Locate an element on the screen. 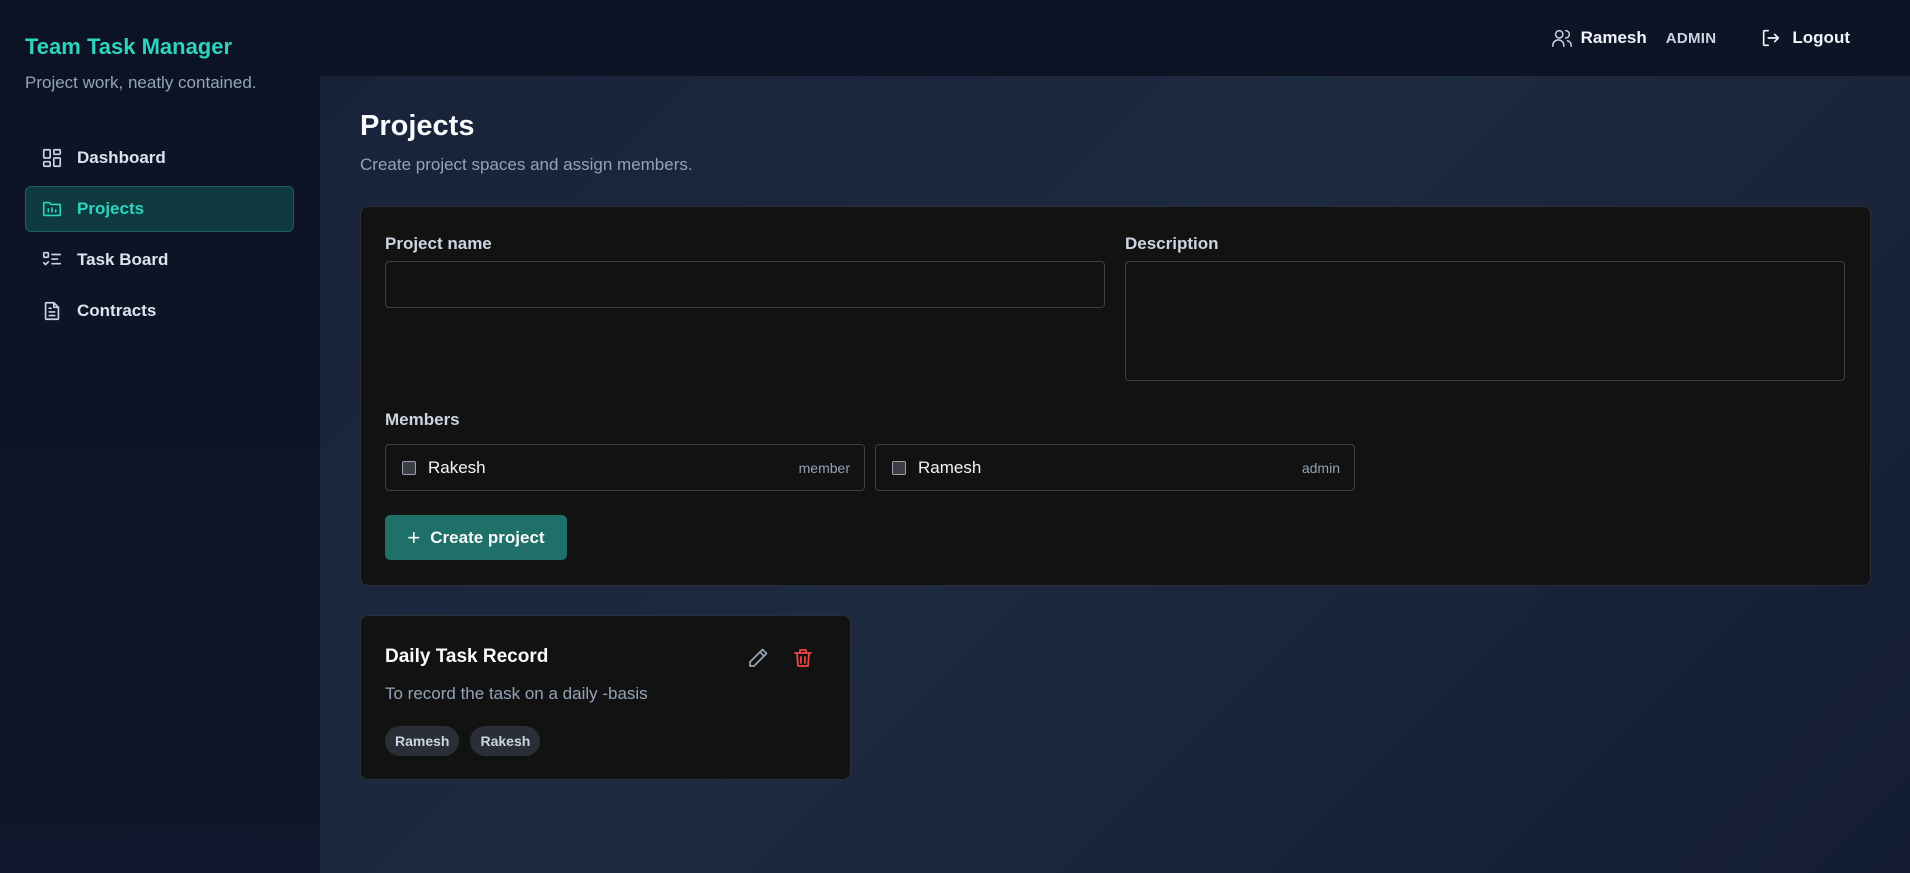  sidebar-item-dashboard: Dashboard is located at coordinates (159, 158).